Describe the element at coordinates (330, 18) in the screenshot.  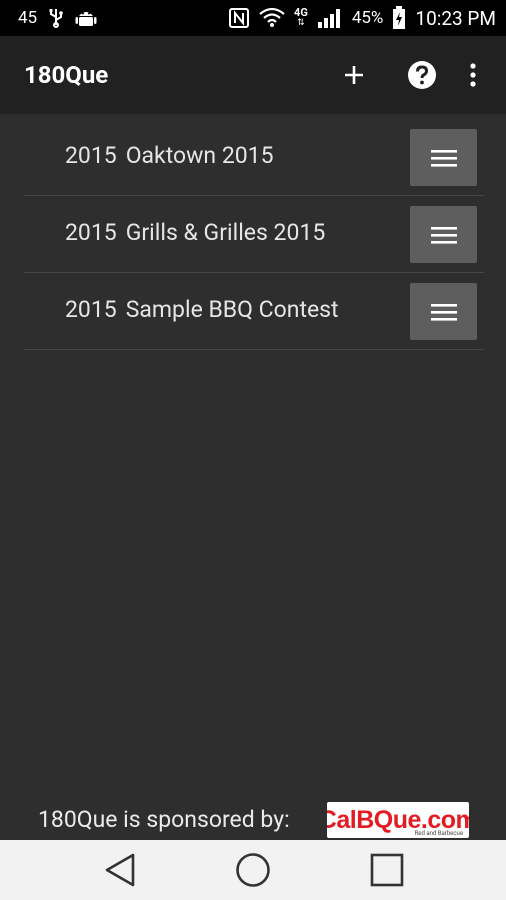
I see `signal-icon` at that location.